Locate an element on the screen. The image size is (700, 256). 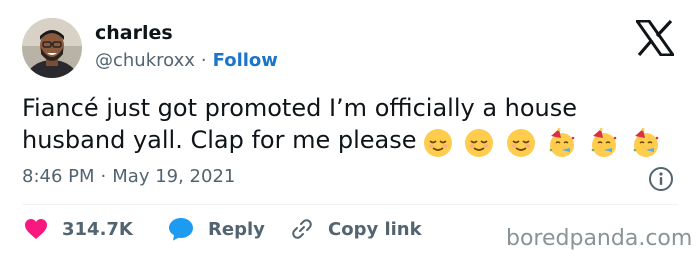
heart-icon is located at coordinates (36, 229).